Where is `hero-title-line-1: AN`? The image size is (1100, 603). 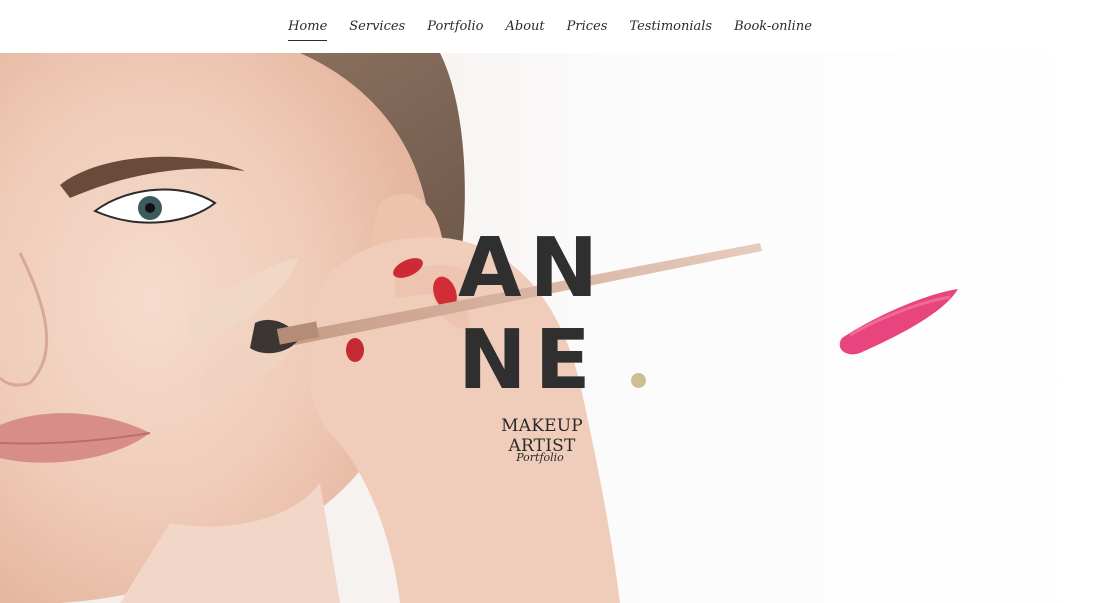 hero-title-line-1: AN is located at coordinates (532, 268).